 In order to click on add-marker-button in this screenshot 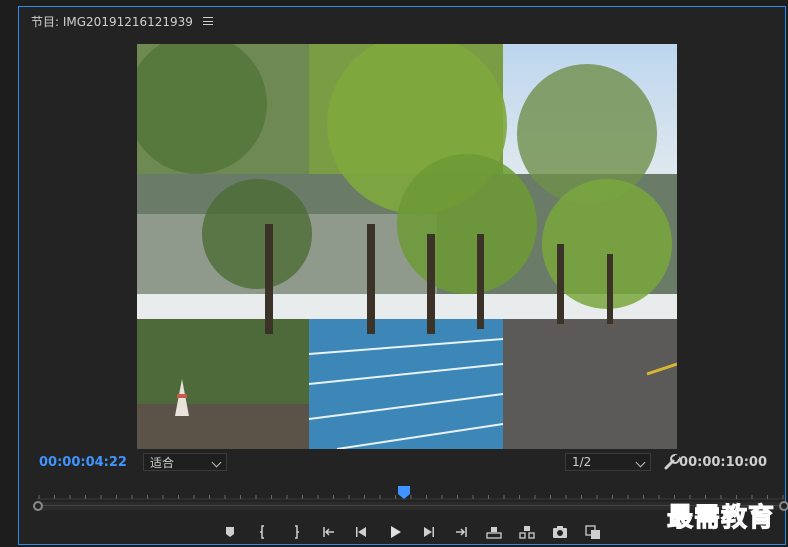, I will do `click(230, 532)`.